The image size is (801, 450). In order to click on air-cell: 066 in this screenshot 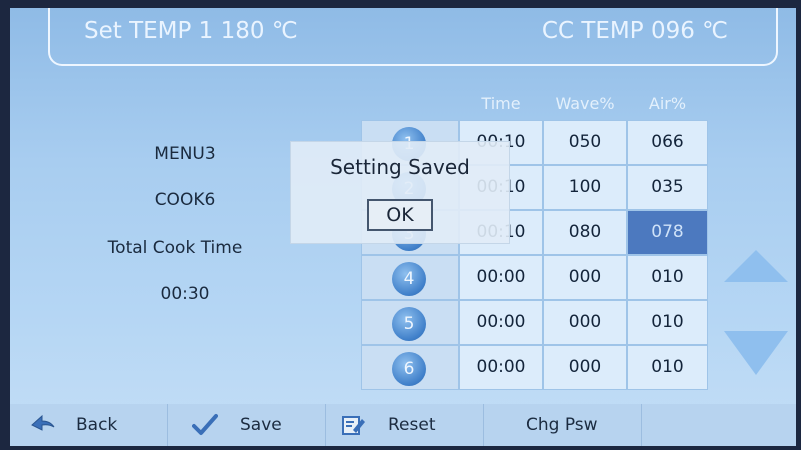, I will do `click(667, 142)`.